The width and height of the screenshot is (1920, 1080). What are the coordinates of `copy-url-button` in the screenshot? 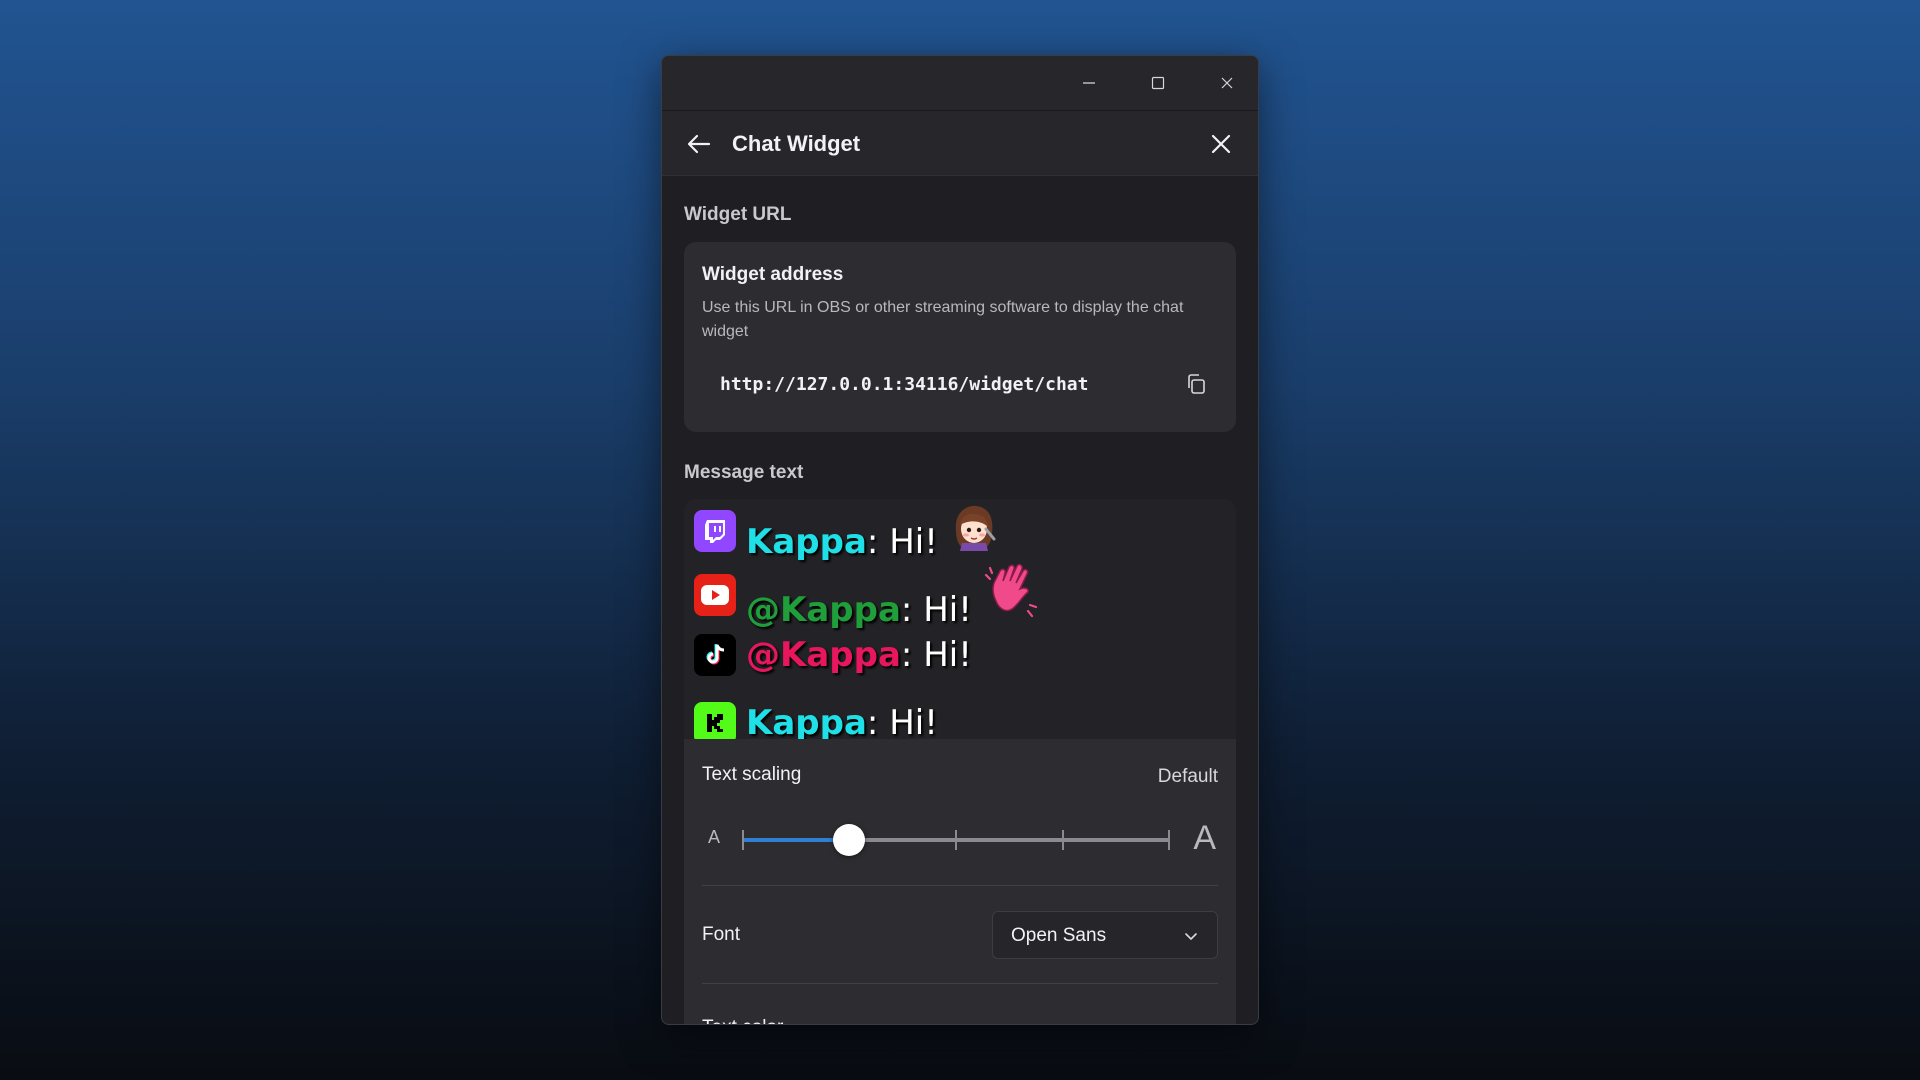 It's located at (1196, 384).